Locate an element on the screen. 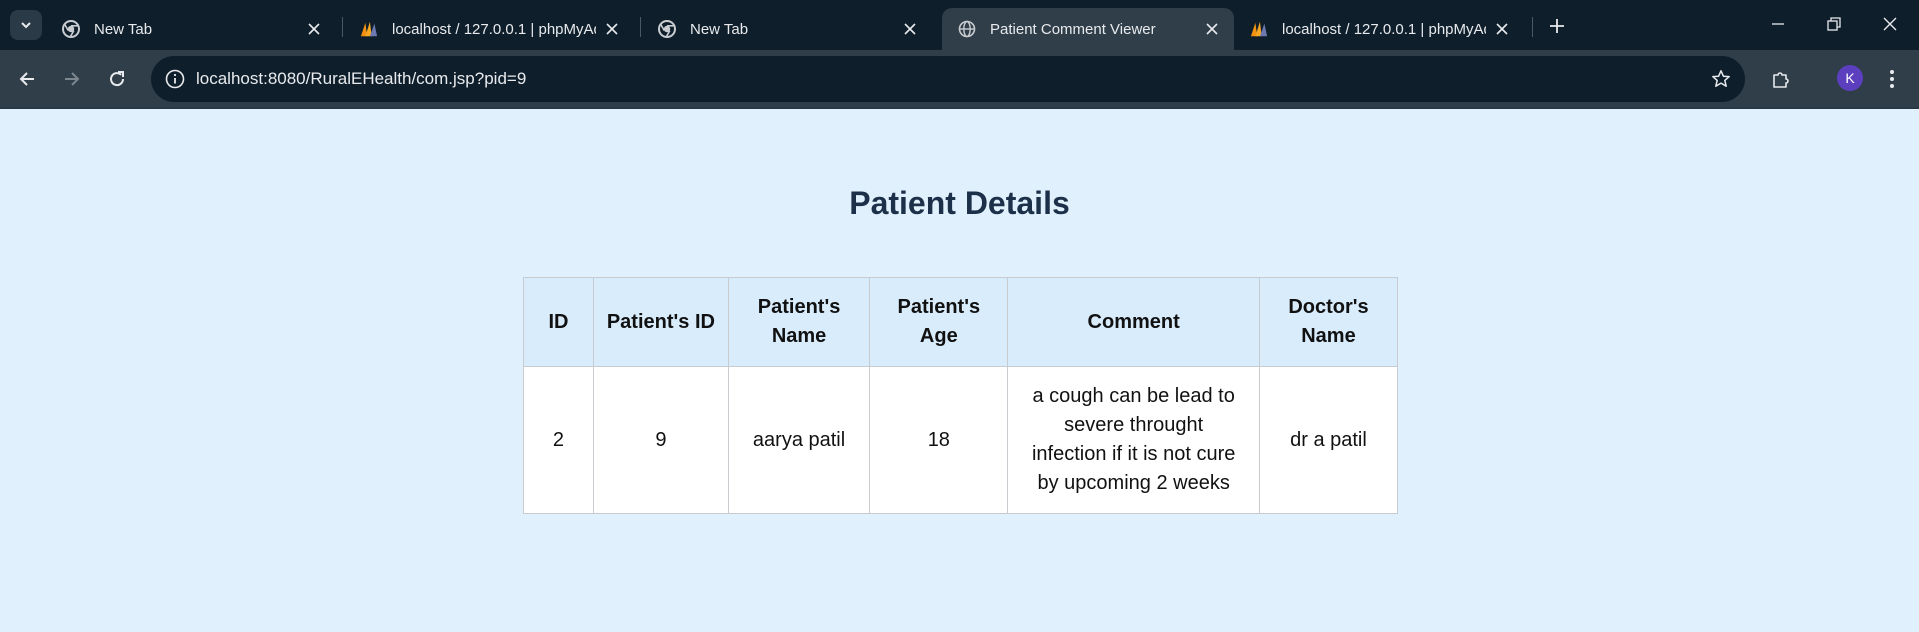 The height and width of the screenshot is (632, 1919). column-header-comment: Comment is located at coordinates (1133, 322).